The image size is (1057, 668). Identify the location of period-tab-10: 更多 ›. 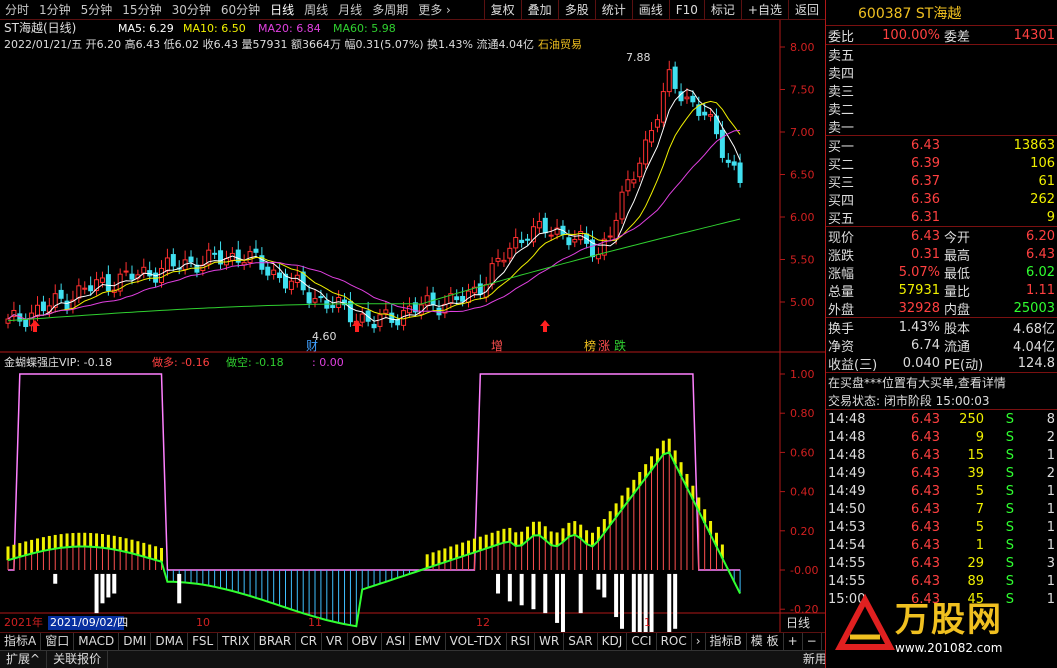
(434, 10).